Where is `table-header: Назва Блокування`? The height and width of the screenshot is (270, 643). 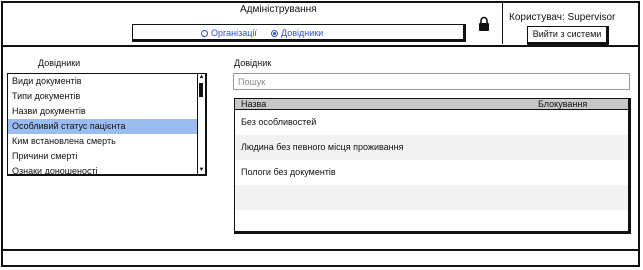
table-header: Назва Блокування is located at coordinates (431, 104).